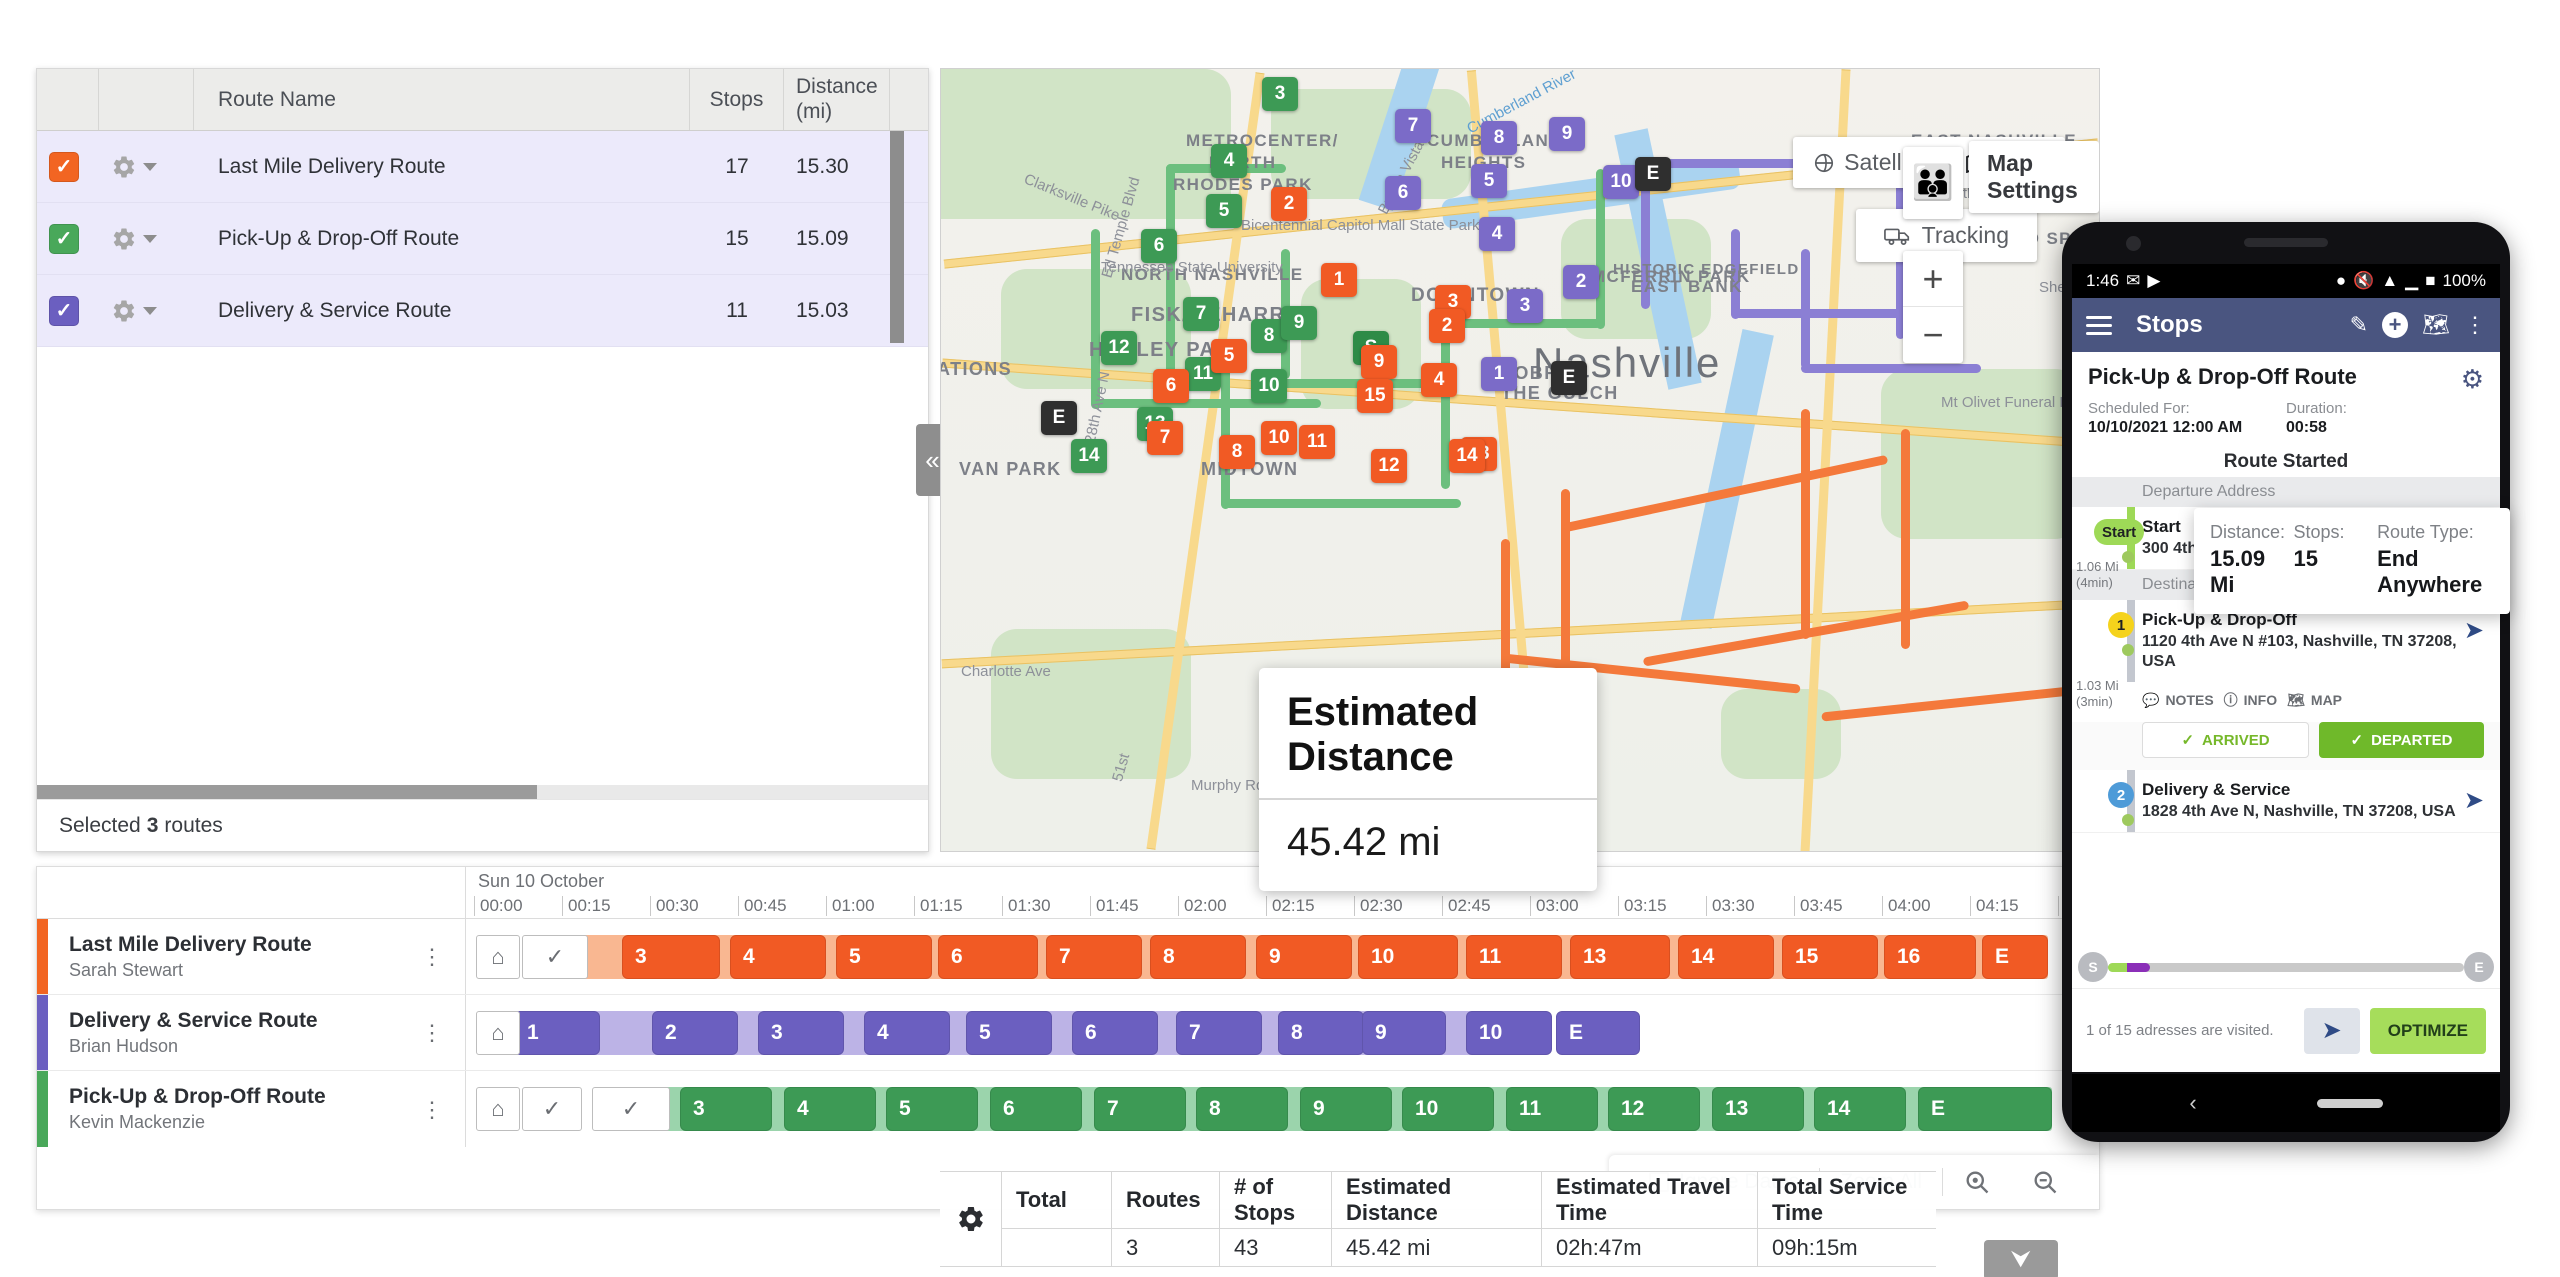 The width and height of the screenshot is (2560, 1277). I want to click on map-settings-button: Map Settings, so click(2034, 177).